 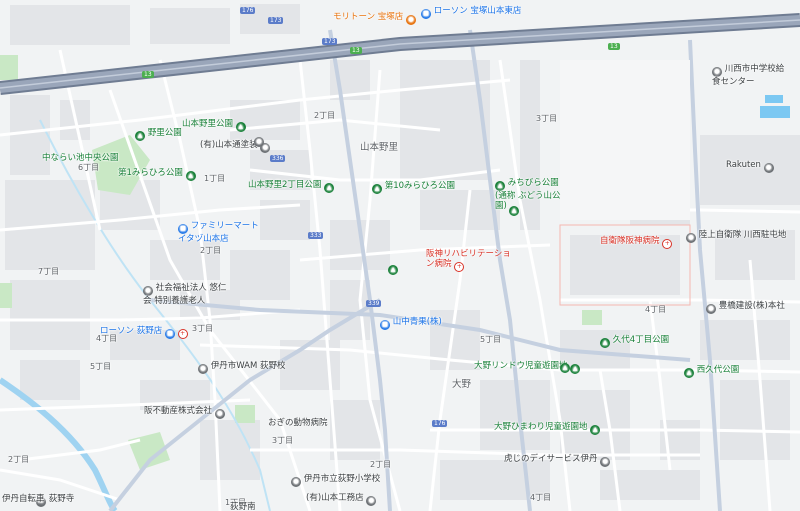 What do you see at coordinates (374, 18) in the screenshot?
I see `poi-motoyama: モリトーン 宝塚店 ●` at bounding box center [374, 18].